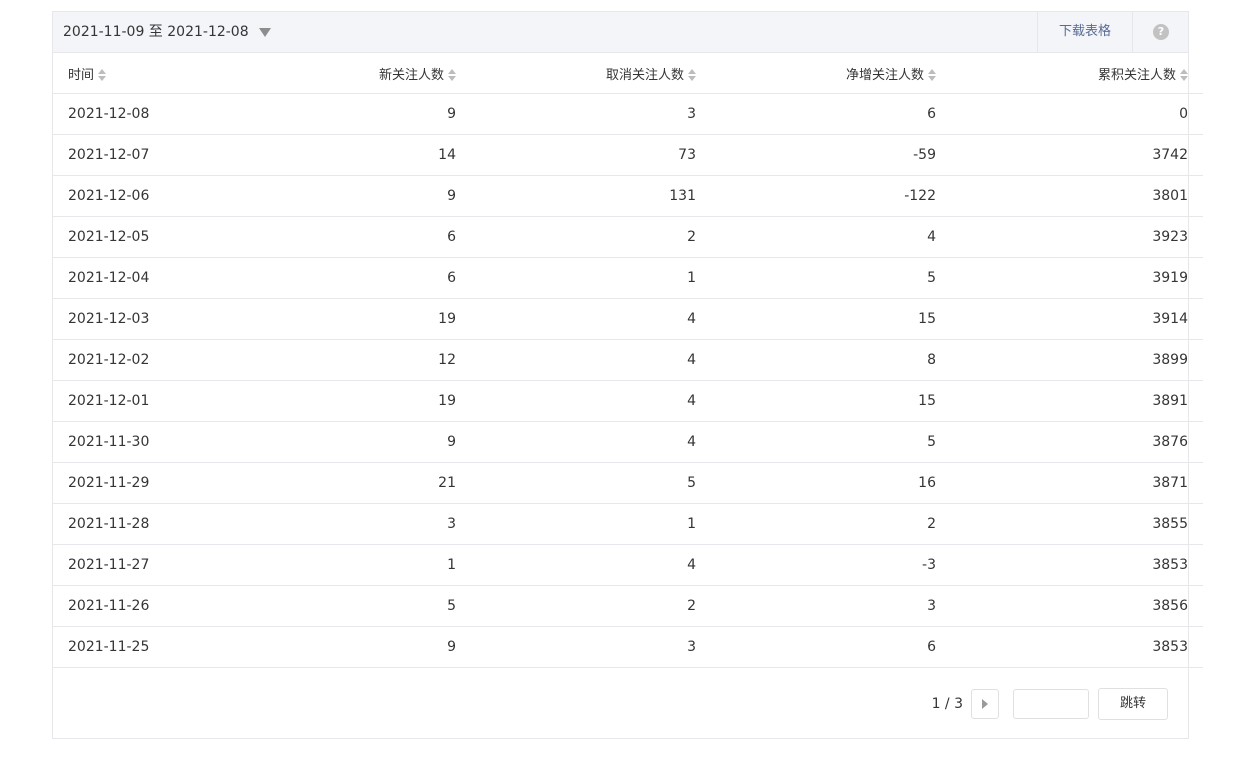 This screenshot has height=766, width=1235. Describe the element at coordinates (148, 196) in the screenshot. I see `date-cell: 2021-12-06` at that location.